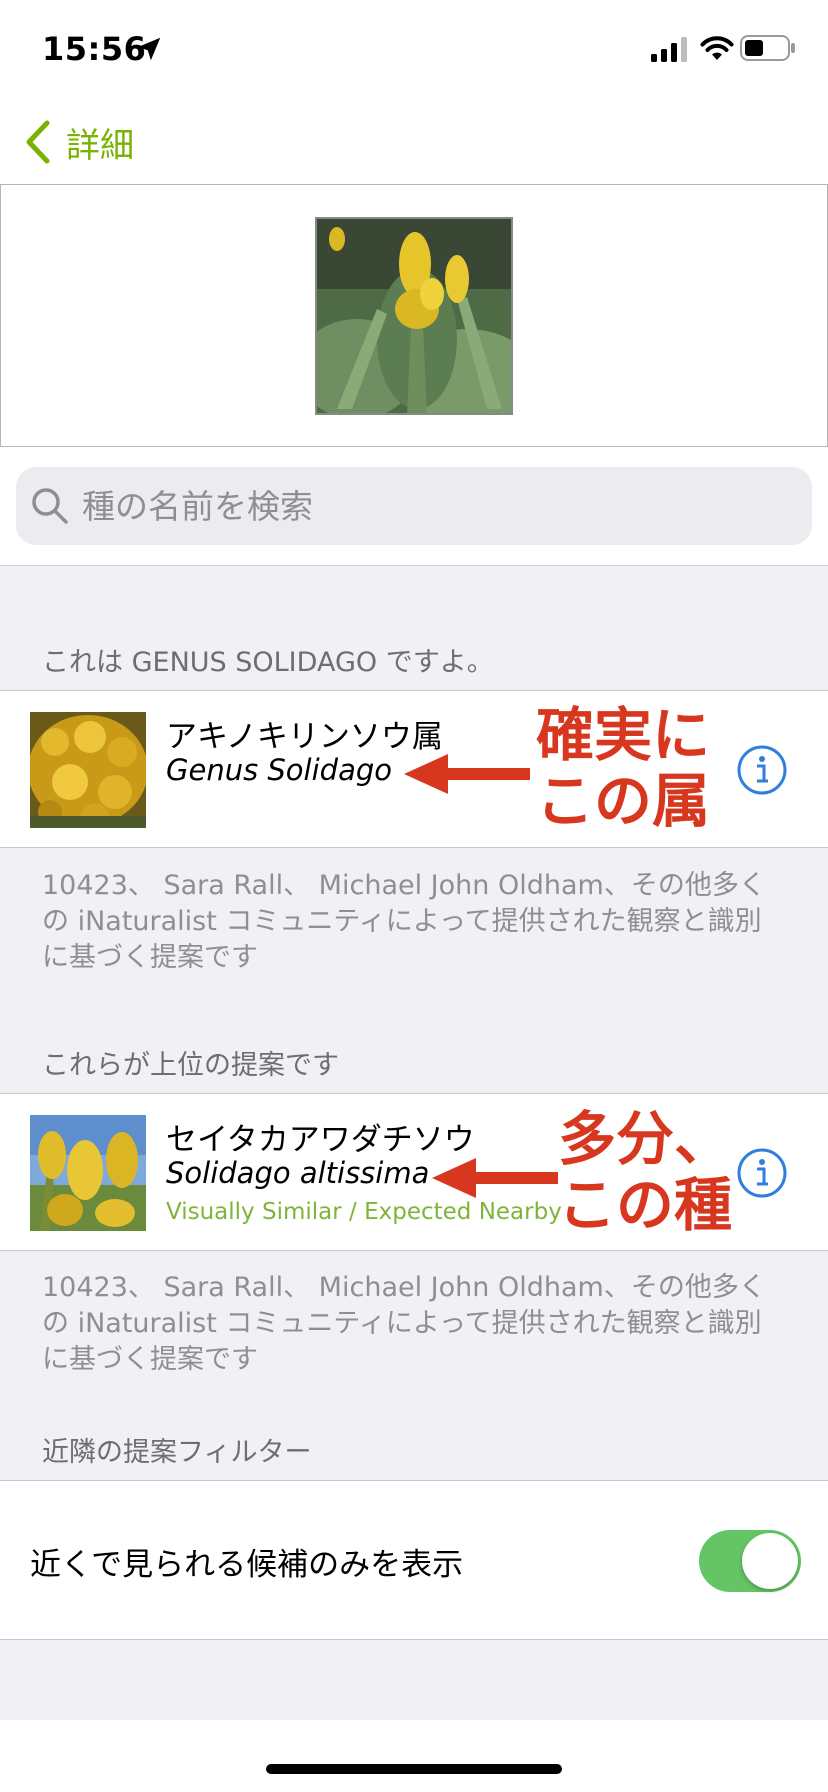  I want to click on genus-footnote-line2: の iNaturalist コミュニティによって提供された観察と識別, so click(402, 921).